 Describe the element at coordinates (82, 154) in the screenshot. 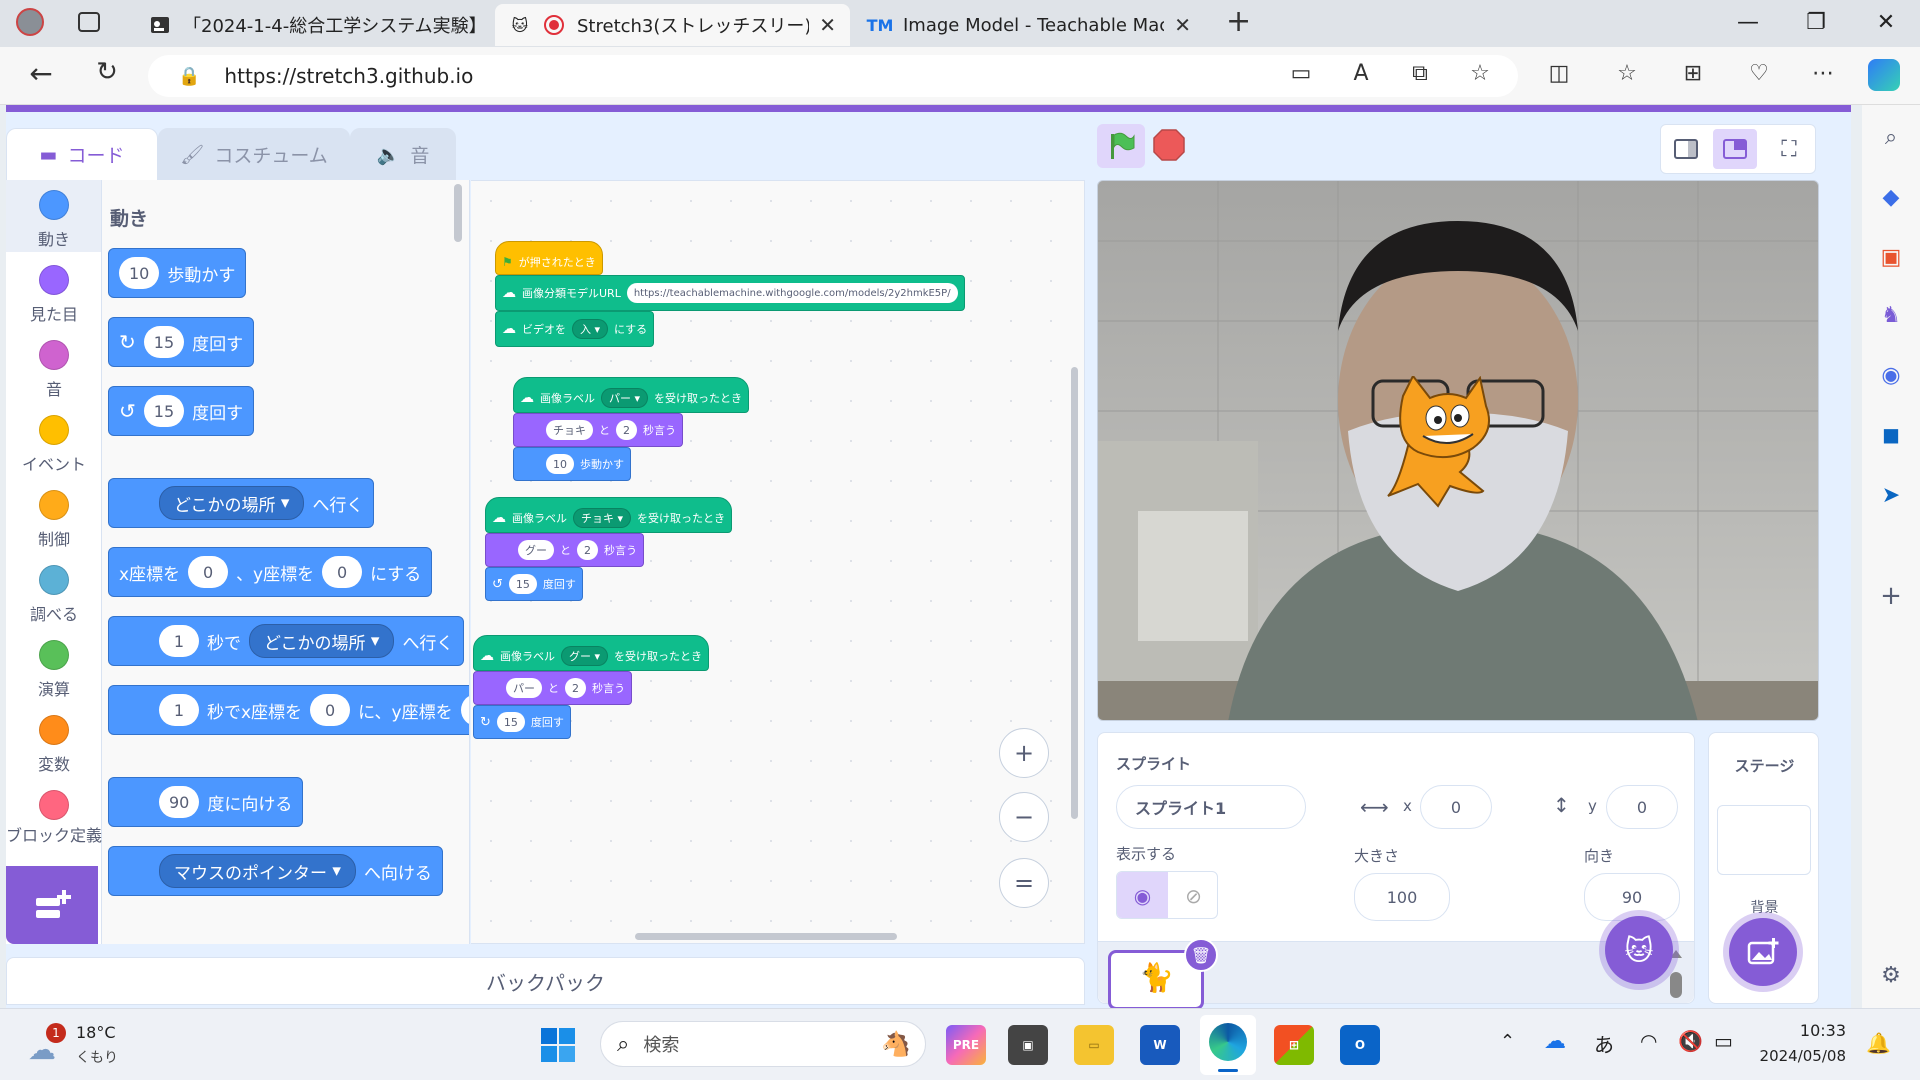

I see `tab-code: ▬ コード` at that location.